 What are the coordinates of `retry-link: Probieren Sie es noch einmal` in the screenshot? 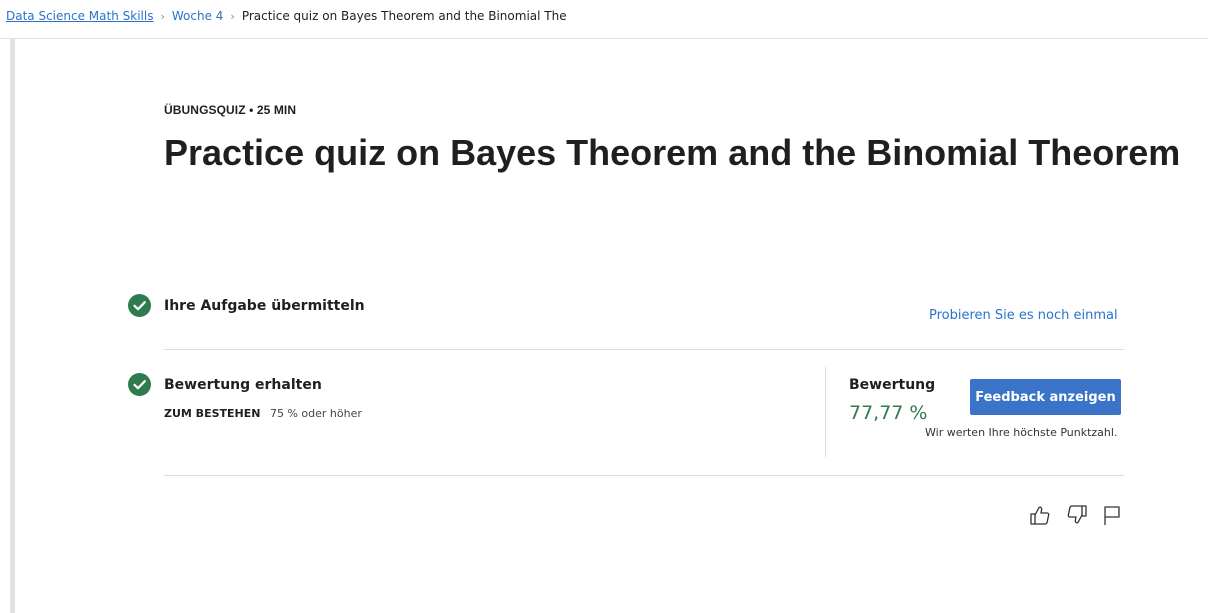 It's located at (1023, 315).